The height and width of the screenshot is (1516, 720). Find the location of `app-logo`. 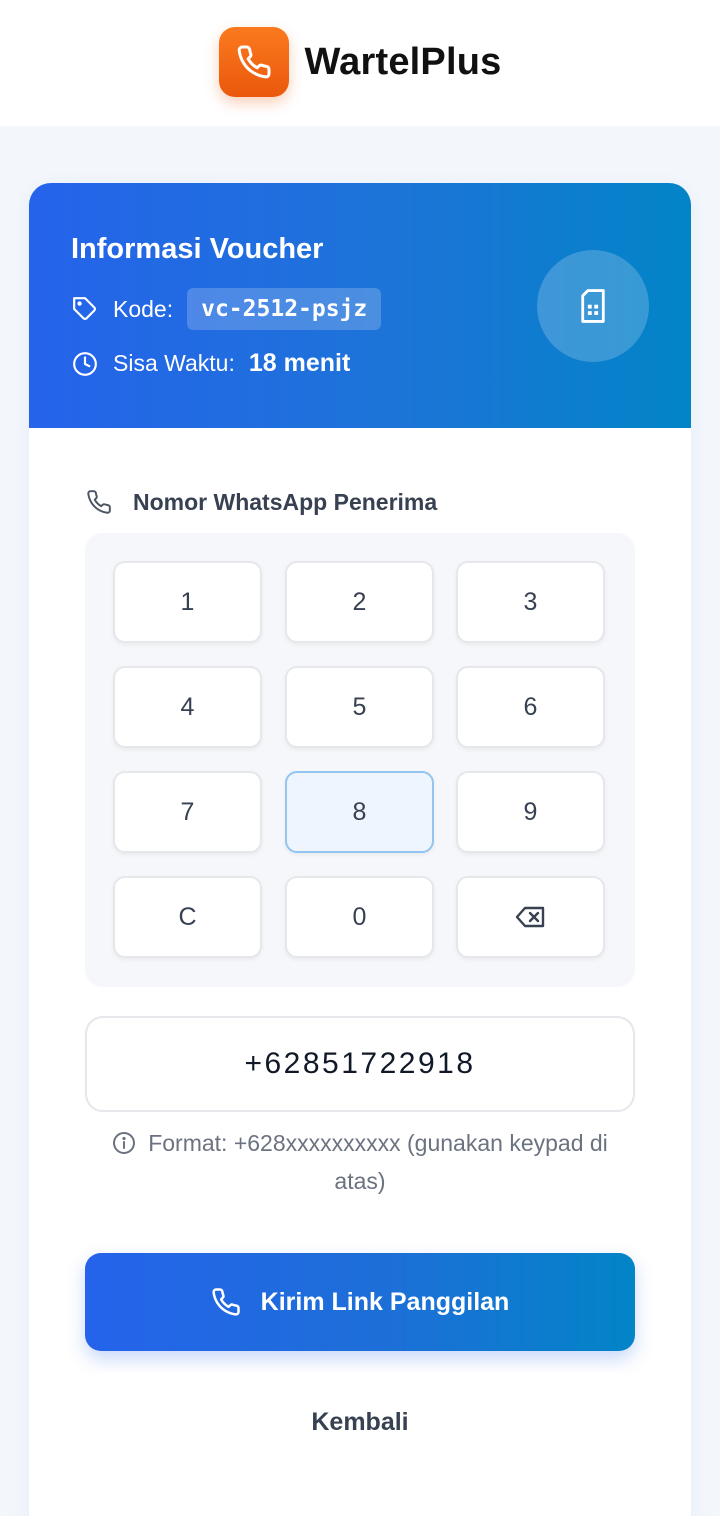

app-logo is located at coordinates (253, 62).